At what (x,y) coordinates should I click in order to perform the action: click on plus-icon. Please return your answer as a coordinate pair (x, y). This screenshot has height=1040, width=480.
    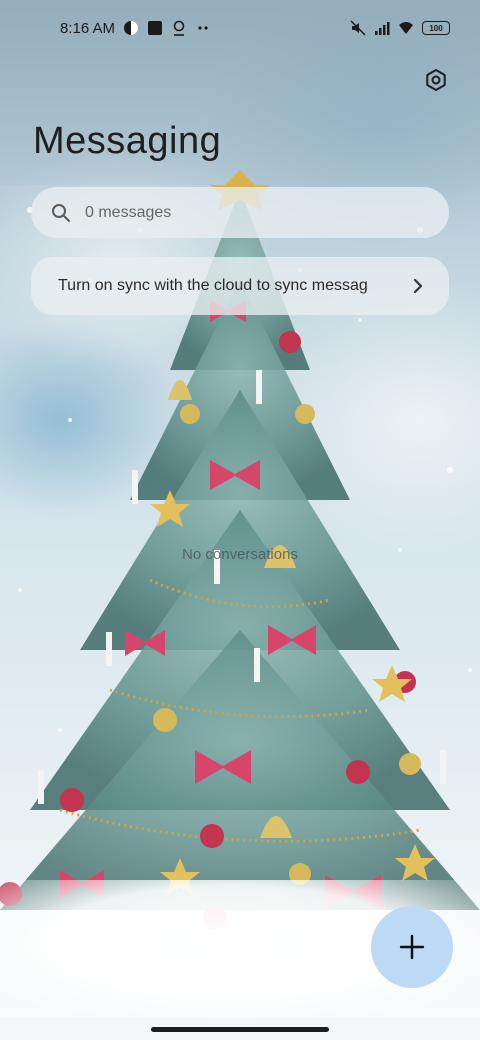
    Looking at the image, I should click on (412, 947).